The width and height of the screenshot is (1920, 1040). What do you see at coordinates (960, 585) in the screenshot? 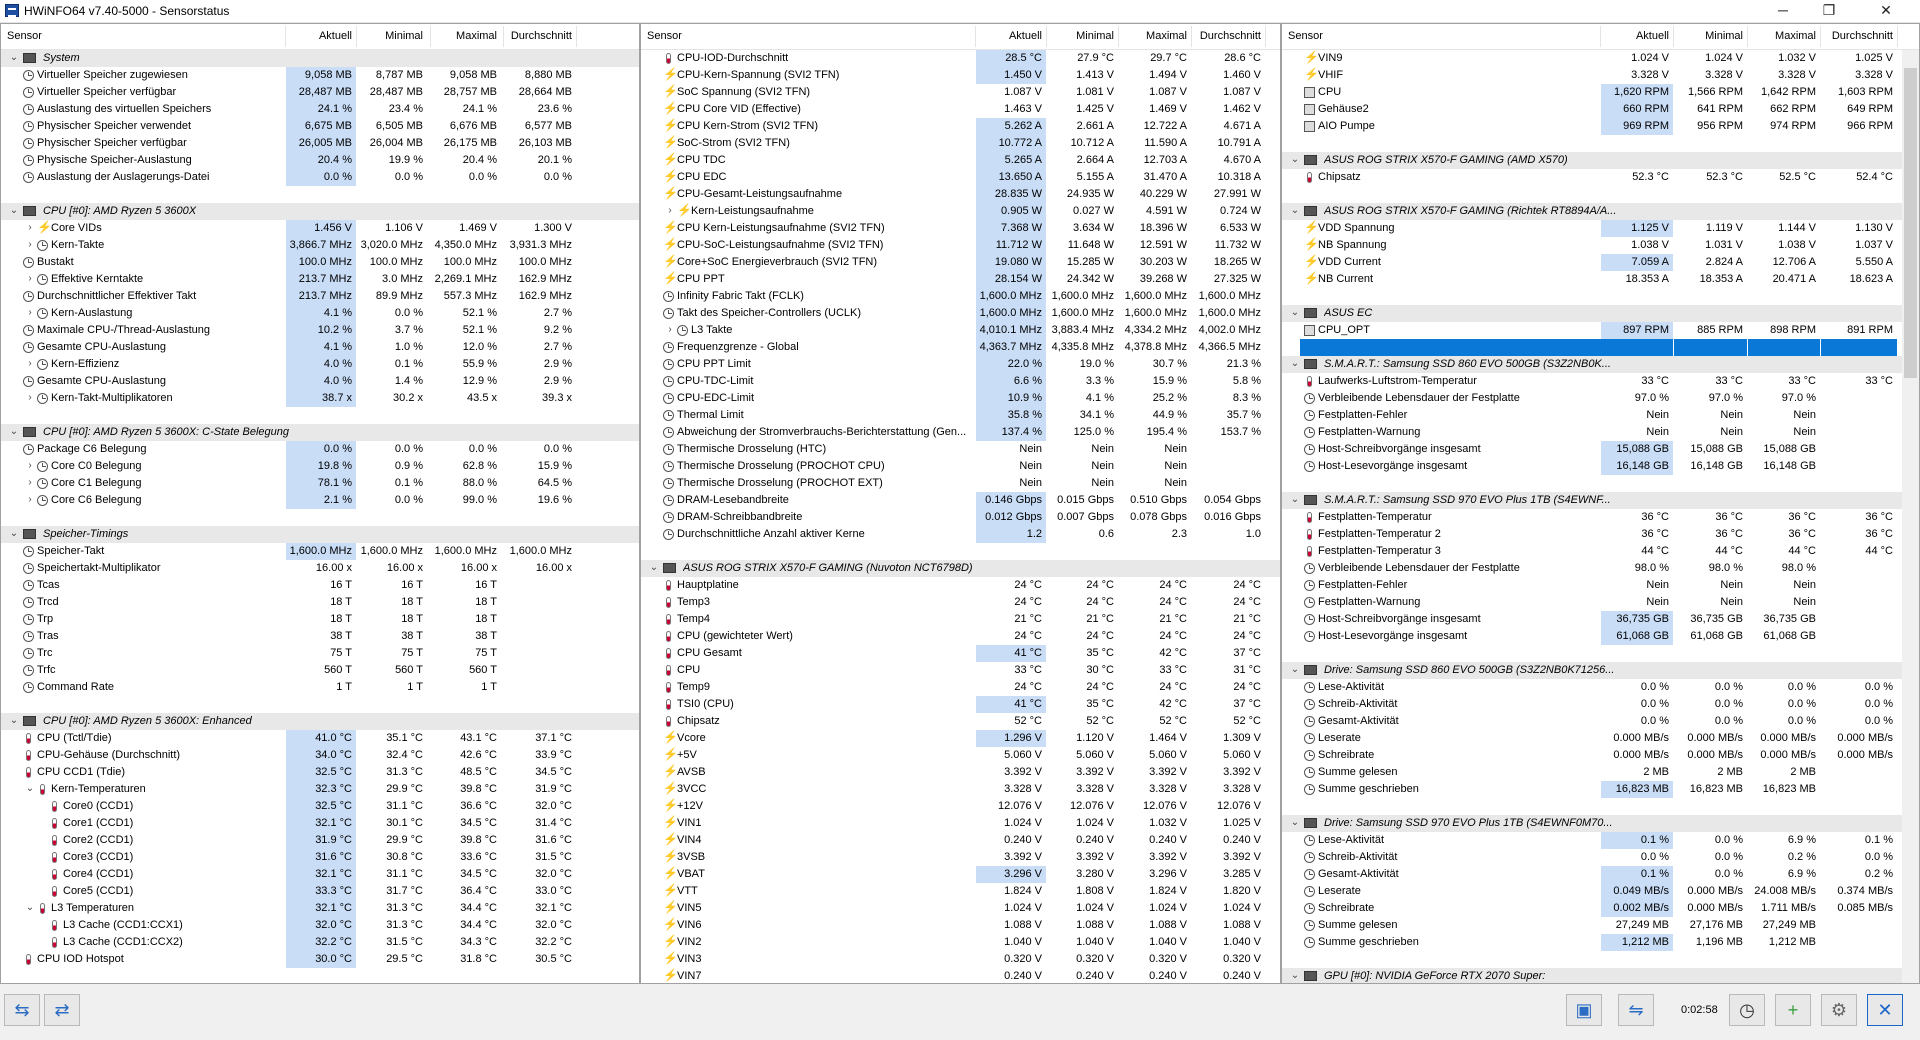
I see `sensor-row: Hauptplatine 24 °C 24 °C 24 °C 24 °C` at bounding box center [960, 585].